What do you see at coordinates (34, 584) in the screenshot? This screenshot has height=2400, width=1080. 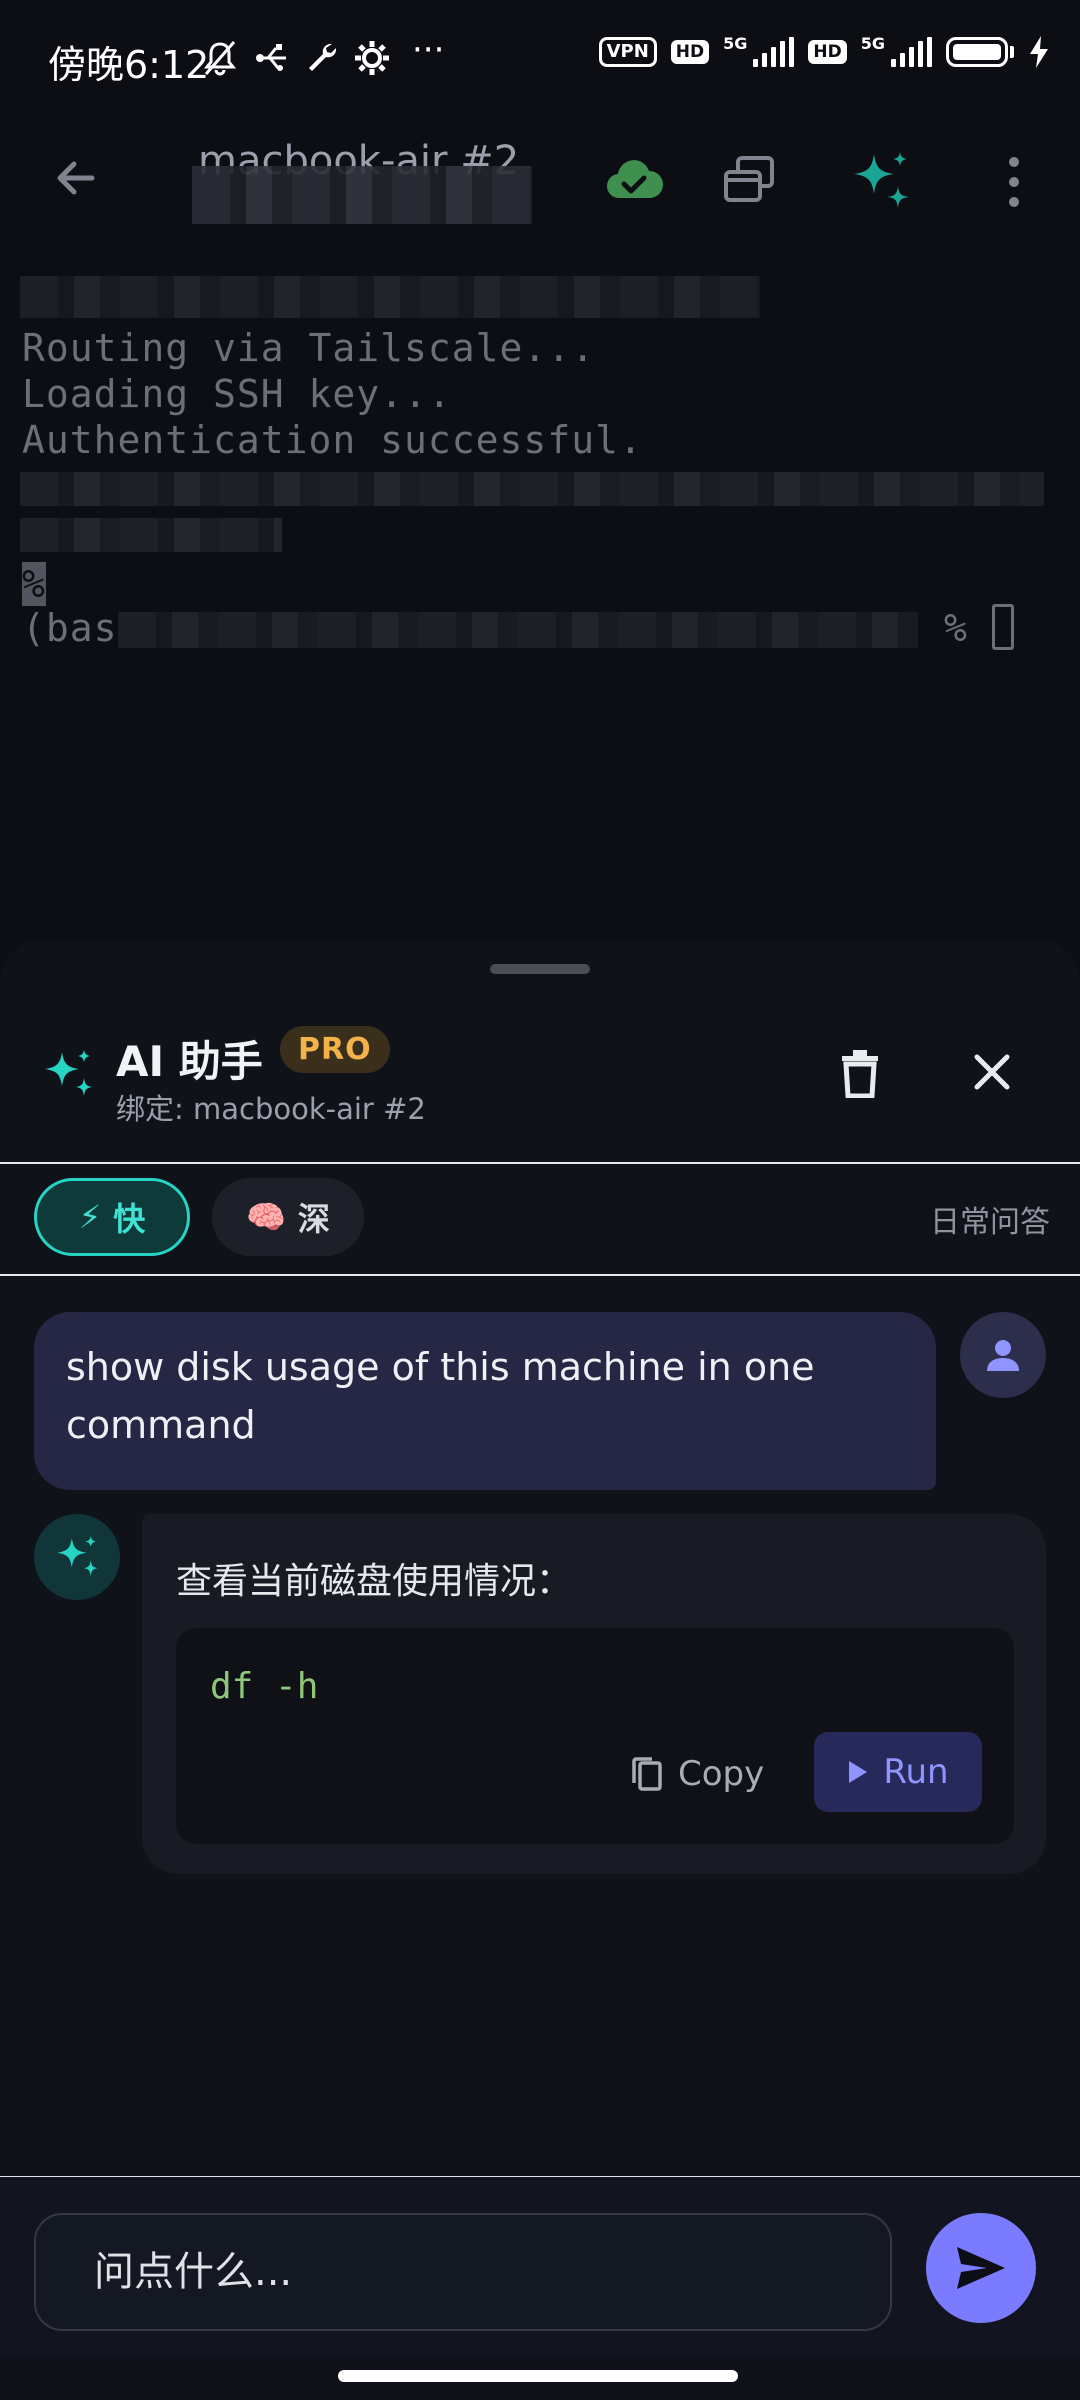 I see `terminal-prompt-char: %` at bounding box center [34, 584].